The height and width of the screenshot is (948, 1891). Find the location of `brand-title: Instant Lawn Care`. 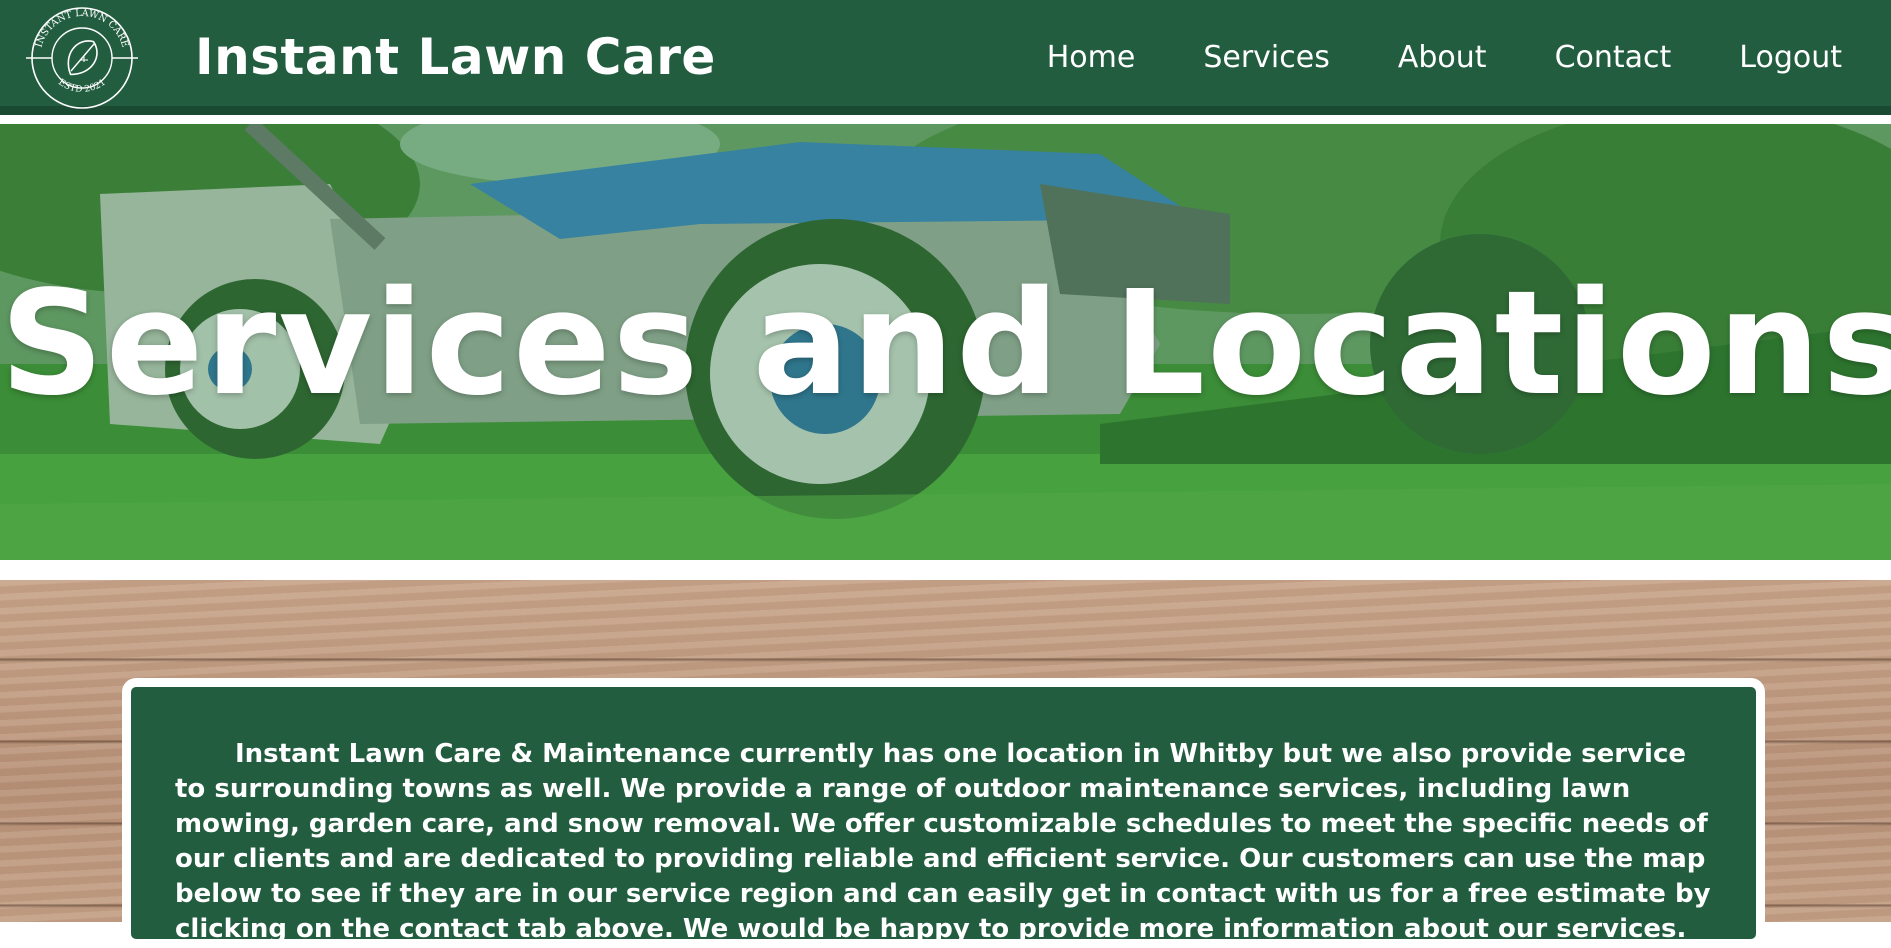

brand-title: Instant Lawn Care is located at coordinates (455, 57).